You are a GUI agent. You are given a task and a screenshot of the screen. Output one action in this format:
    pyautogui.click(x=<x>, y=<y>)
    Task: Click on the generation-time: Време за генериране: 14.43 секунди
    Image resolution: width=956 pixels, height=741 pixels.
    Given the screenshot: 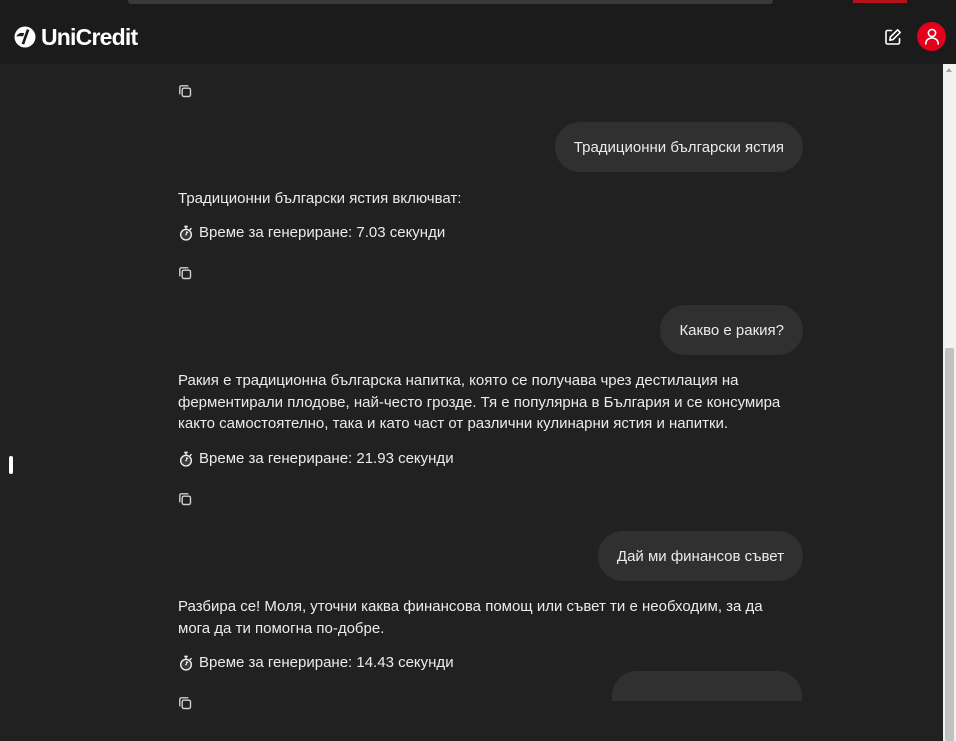 What is the action you would take?
    pyautogui.click(x=316, y=662)
    